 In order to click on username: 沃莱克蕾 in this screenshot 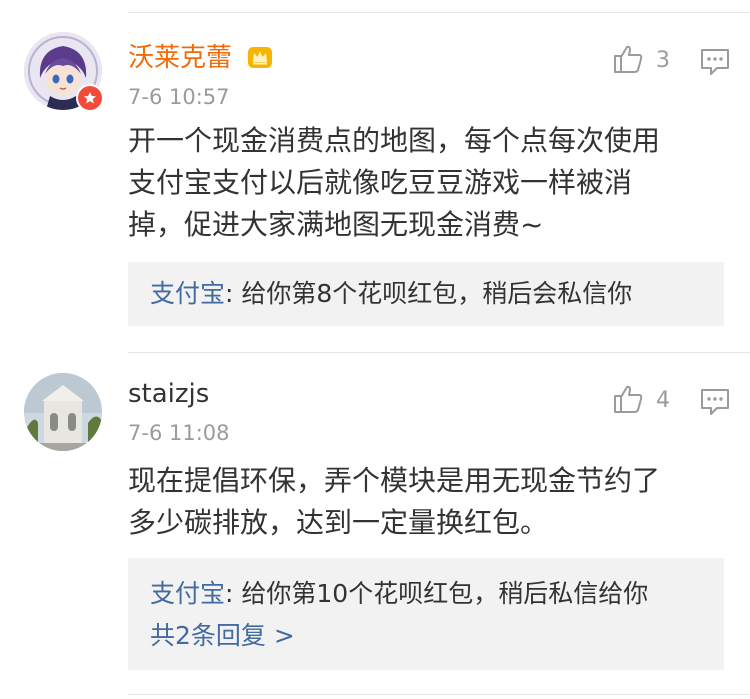, I will do `click(201, 60)`.